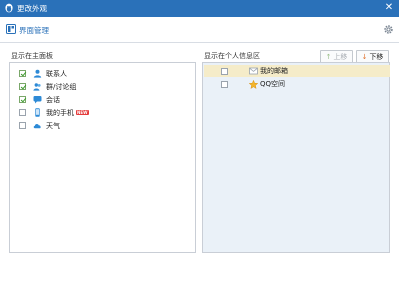 This screenshot has height=288, width=399. What do you see at coordinates (32, 8) in the screenshot?
I see `window-title: 更改外观` at bounding box center [32, 8].